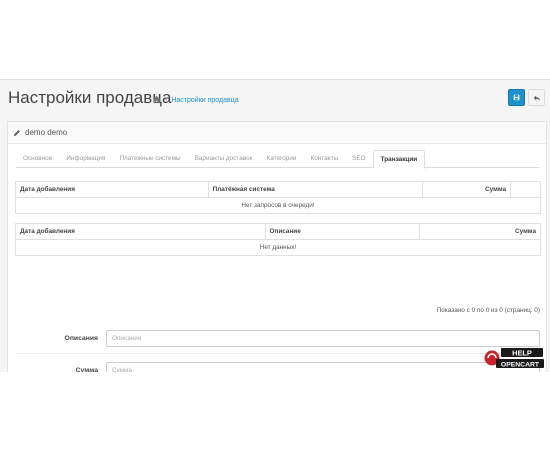  I want to click on tab-information: Информация, so click(85, 159).